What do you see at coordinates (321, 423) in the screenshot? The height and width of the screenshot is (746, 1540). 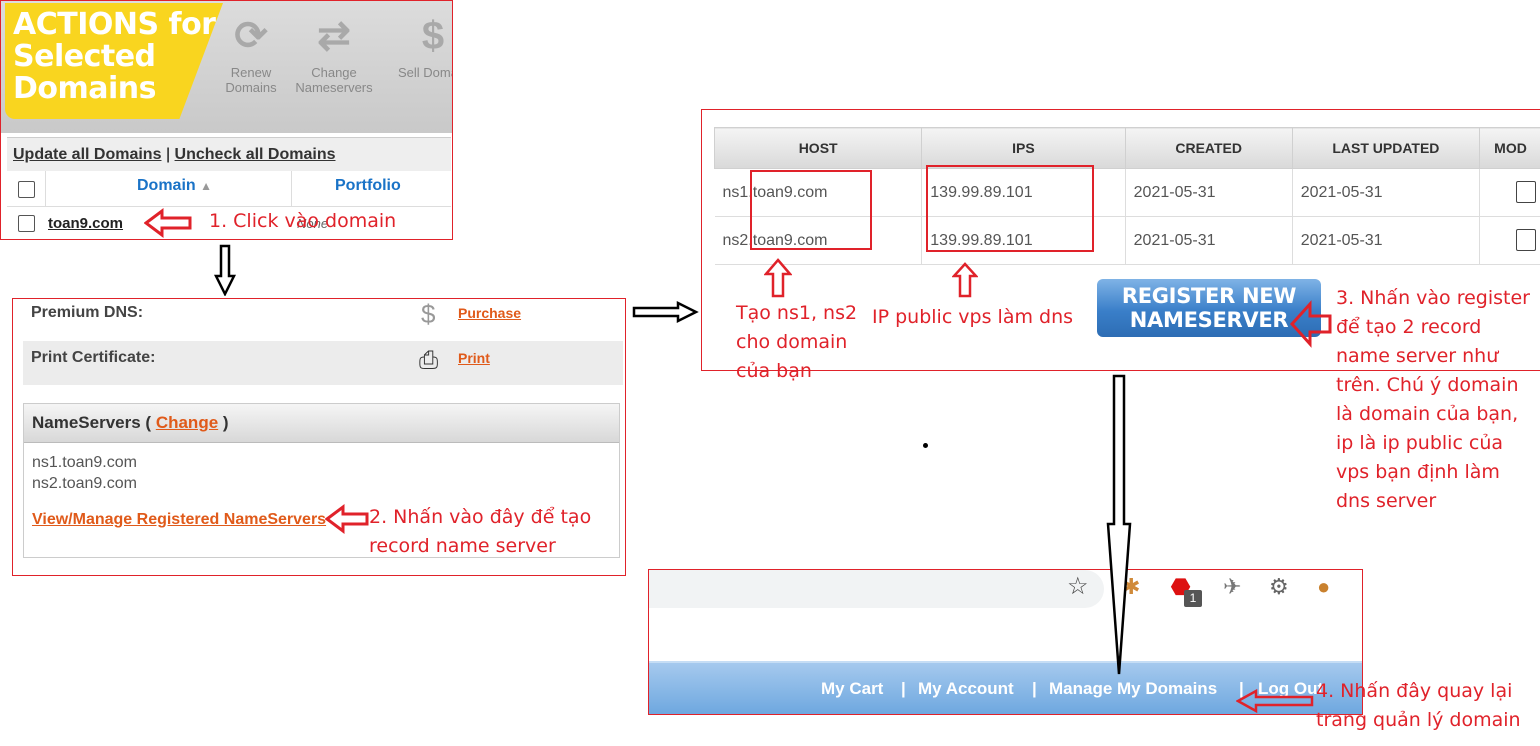 I see `nameservers-header: NameServers ( Change )` at bounding box center [321, 423].